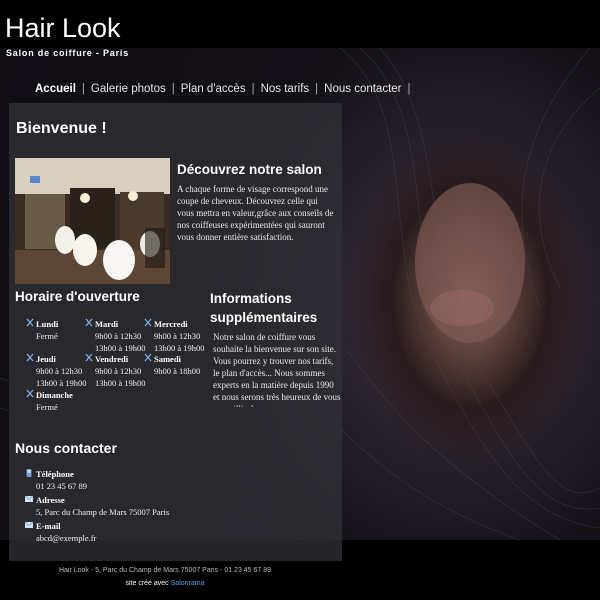 The image size is (600, 600). Describe the element at coordinates (55, 89) in the screenshot. I see `nav-item-accueil: Accueil` at that location.